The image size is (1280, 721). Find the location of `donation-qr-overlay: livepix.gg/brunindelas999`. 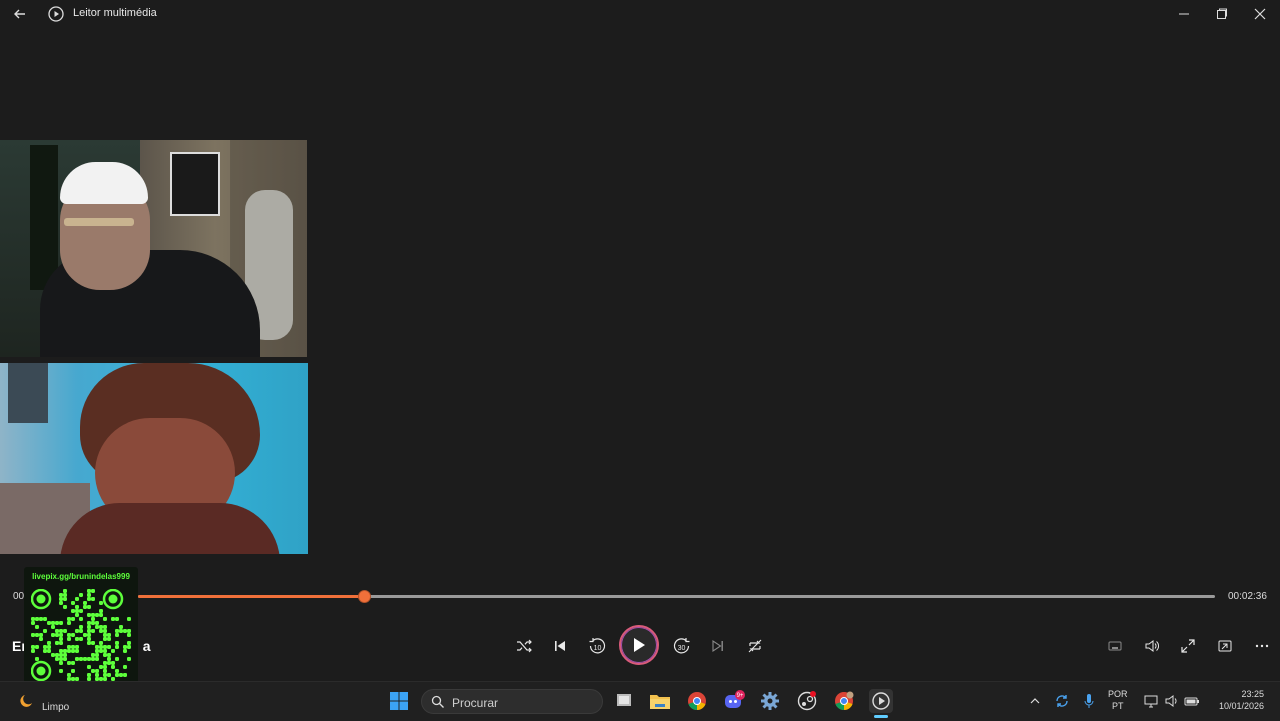

donation-qr-overlay: livepix.gg/brunindelas999 is located at coordinates (81, 630).